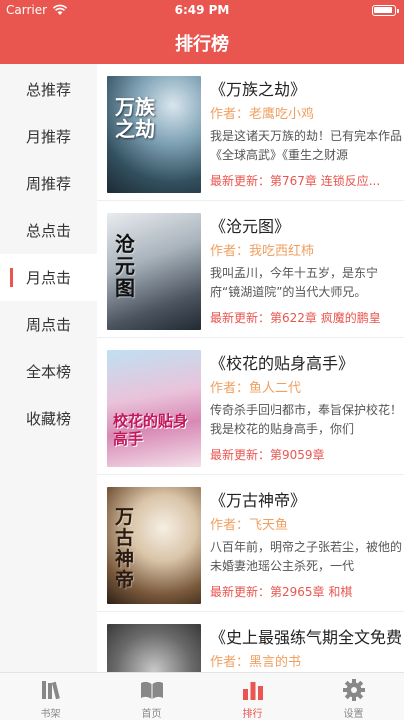  I want to click on tab-home: 首页, so click(151, 696).